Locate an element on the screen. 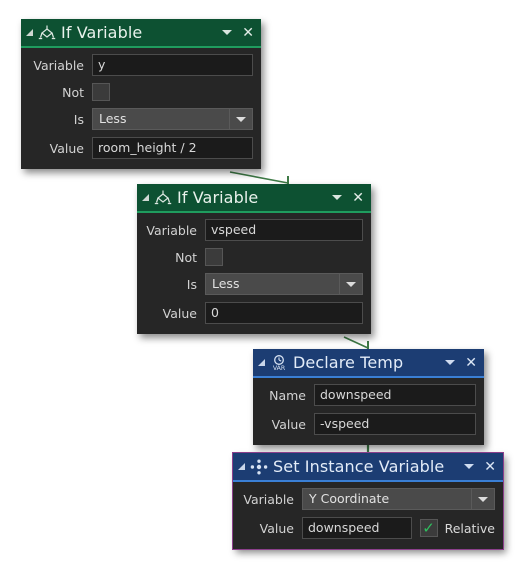 The image size is (524, 570). value-input: -vspeed is located at coordinates (395, 424).